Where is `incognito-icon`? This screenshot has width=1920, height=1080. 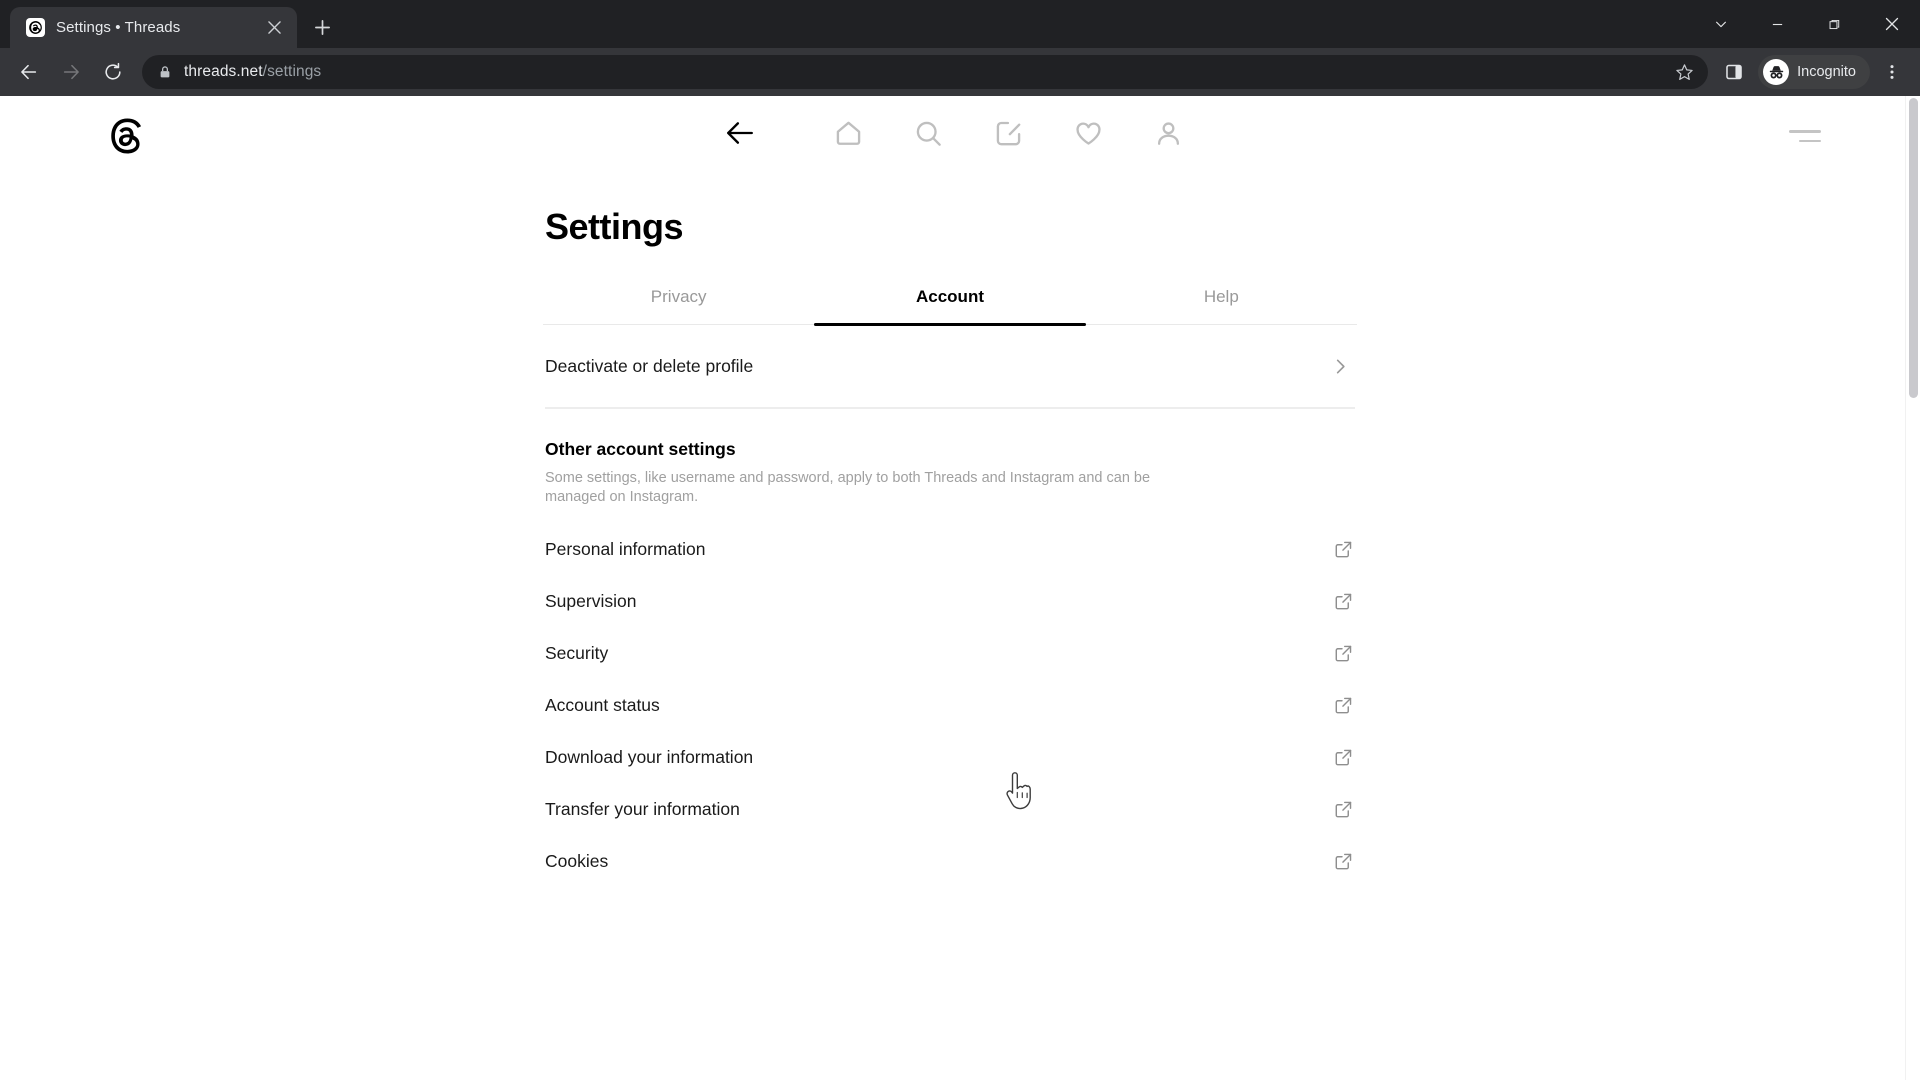
incognito-icon is located at coordinates (1776, 72).